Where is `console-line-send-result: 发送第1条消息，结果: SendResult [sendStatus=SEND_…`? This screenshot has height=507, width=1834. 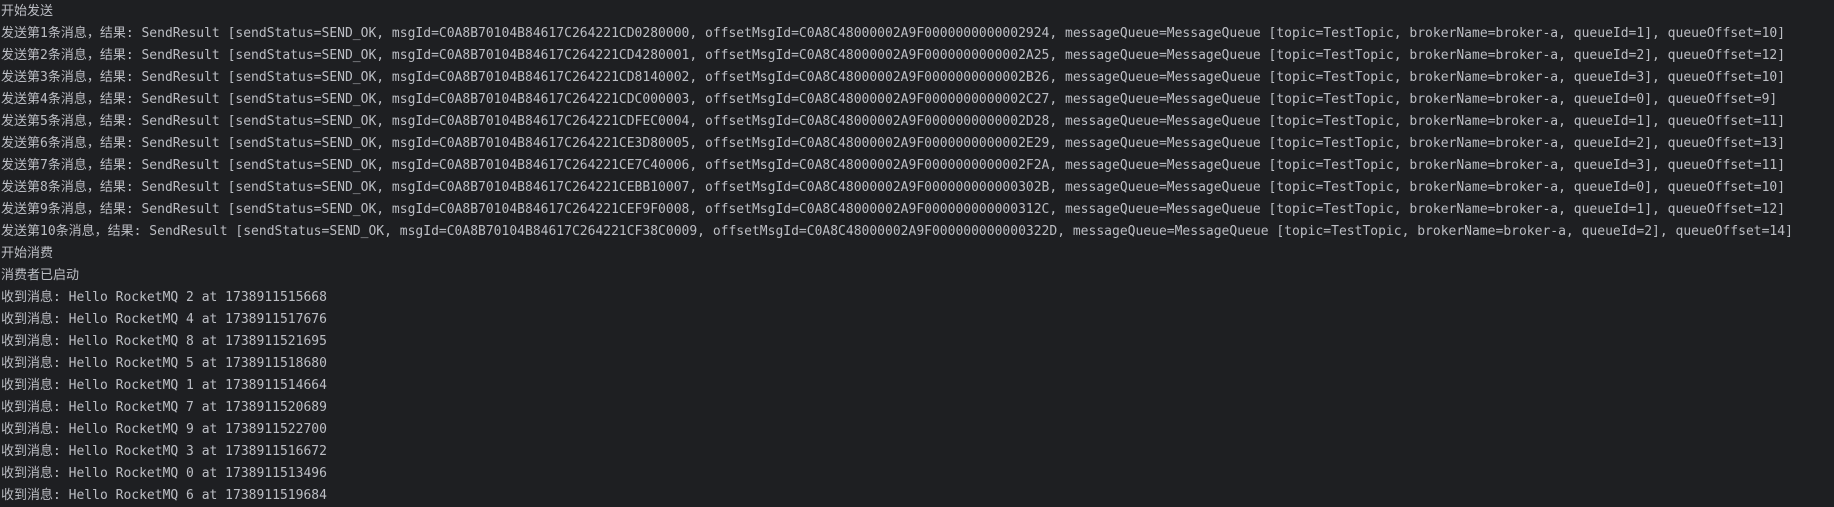 console-line-send-result: 发送第1条消息，结果: SendResult [sendStatus=SEND_… is located at coordinates (893, 33).